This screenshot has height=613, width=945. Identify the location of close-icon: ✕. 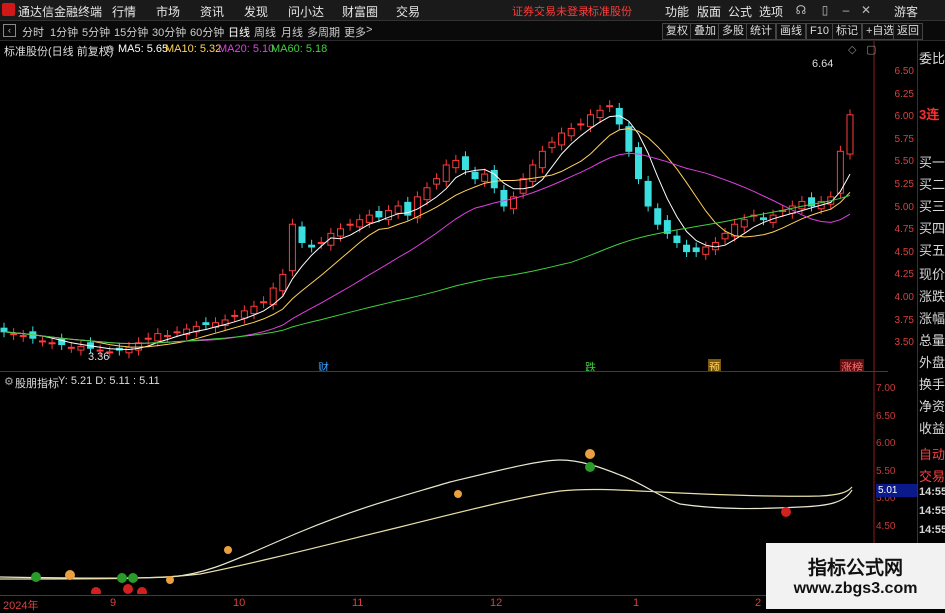
(866, 10).